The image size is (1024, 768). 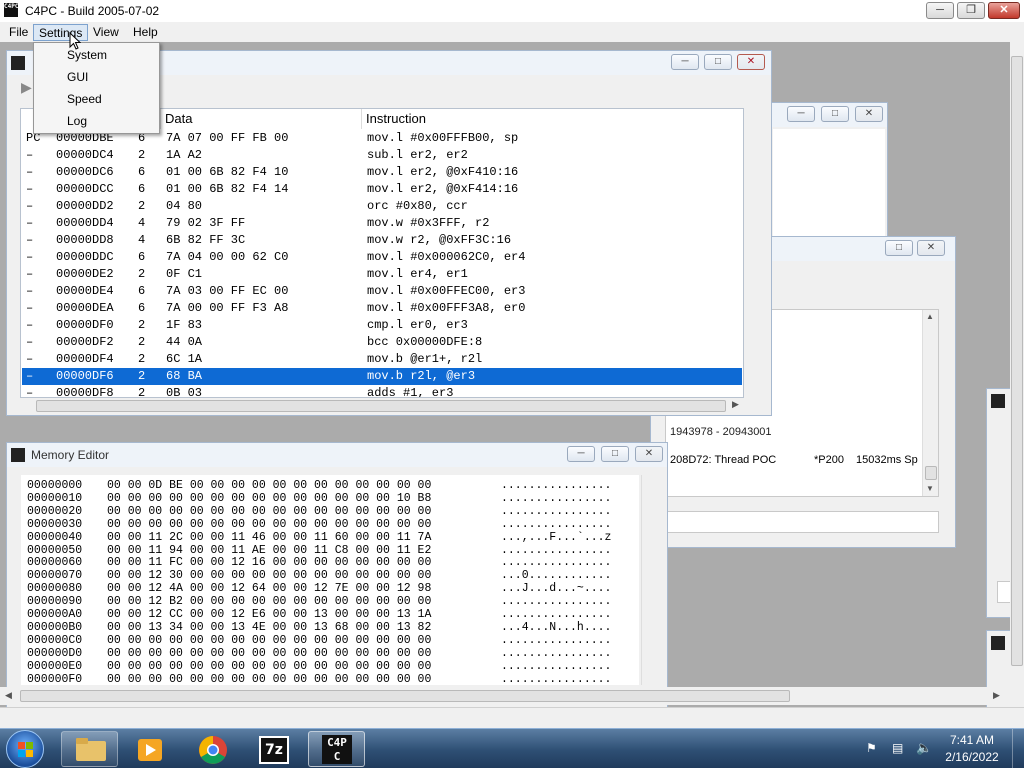 What do you see at coordinates (382, 342) in the screenshot?
I see `disassembly-row: – 00000DF2 2 44 0A bcc 0x00000DFE:8` at bounding box center [382, 342].